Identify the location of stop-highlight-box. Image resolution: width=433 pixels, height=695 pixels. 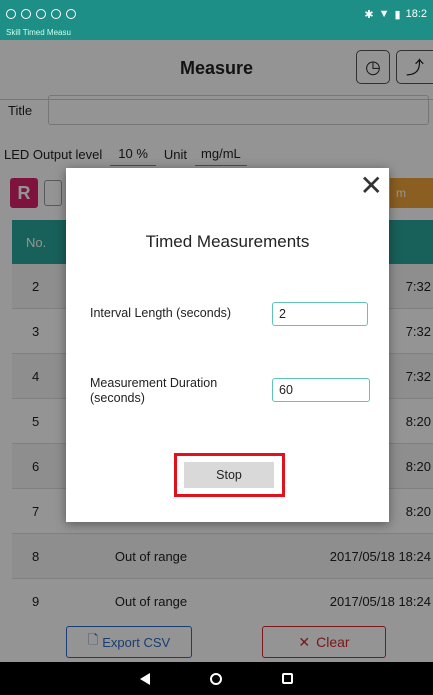
(229, 475).